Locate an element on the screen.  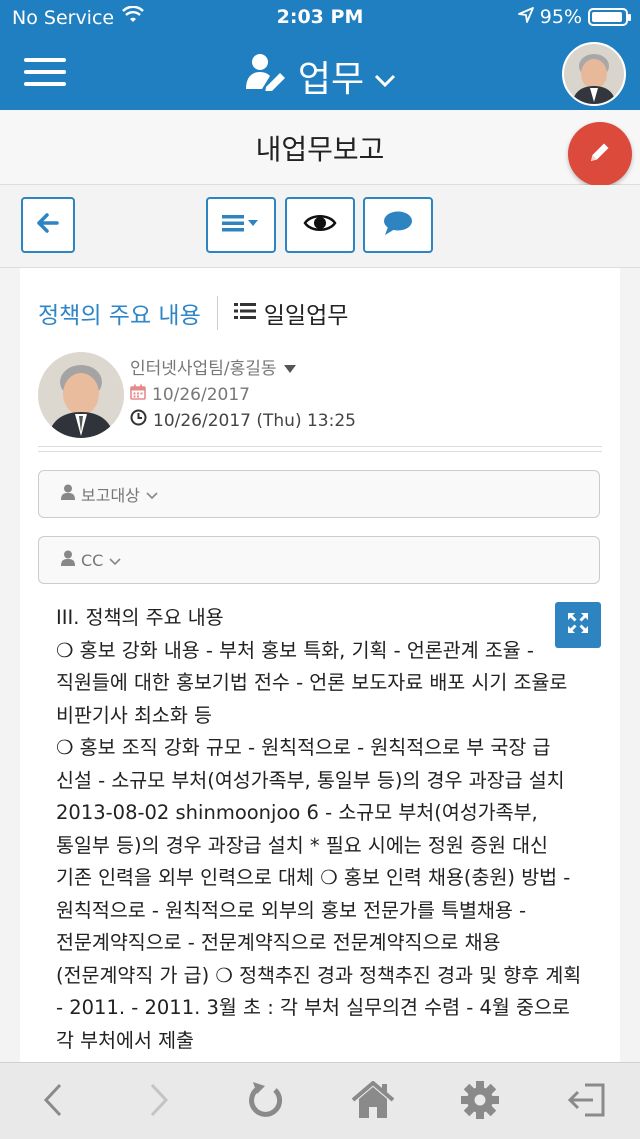
nav-settings-button is located at coordinates (480, 1102).